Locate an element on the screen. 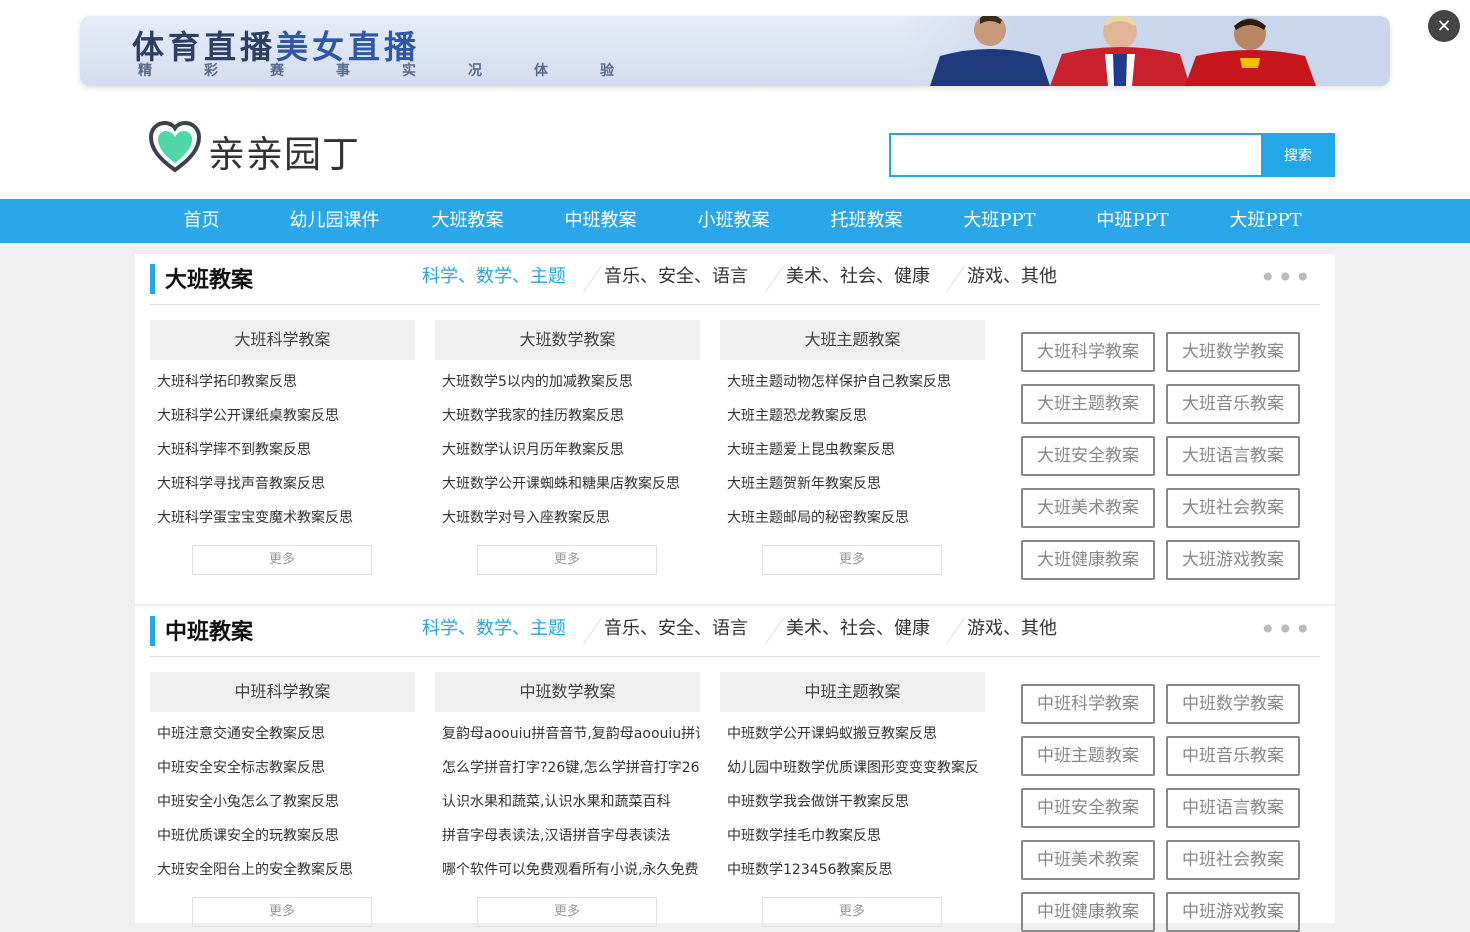  column-title: 大班科学教案 is located at coordinates (282, 340).